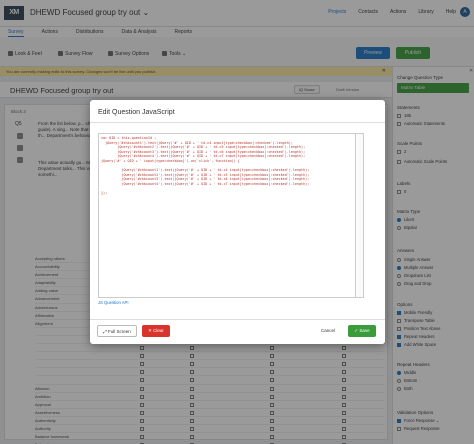 This screenshot has width=474, height=444. I want to click on clear-button: ✕ Clear, so click(156, 331).